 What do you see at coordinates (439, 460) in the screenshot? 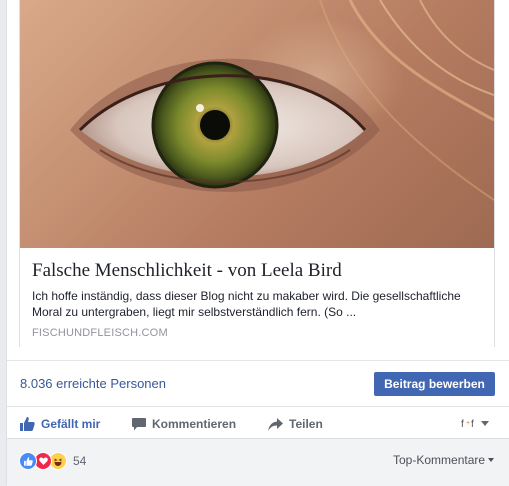
I see `sort-label: Top-Kommentare` at bounding box center [439, 460].